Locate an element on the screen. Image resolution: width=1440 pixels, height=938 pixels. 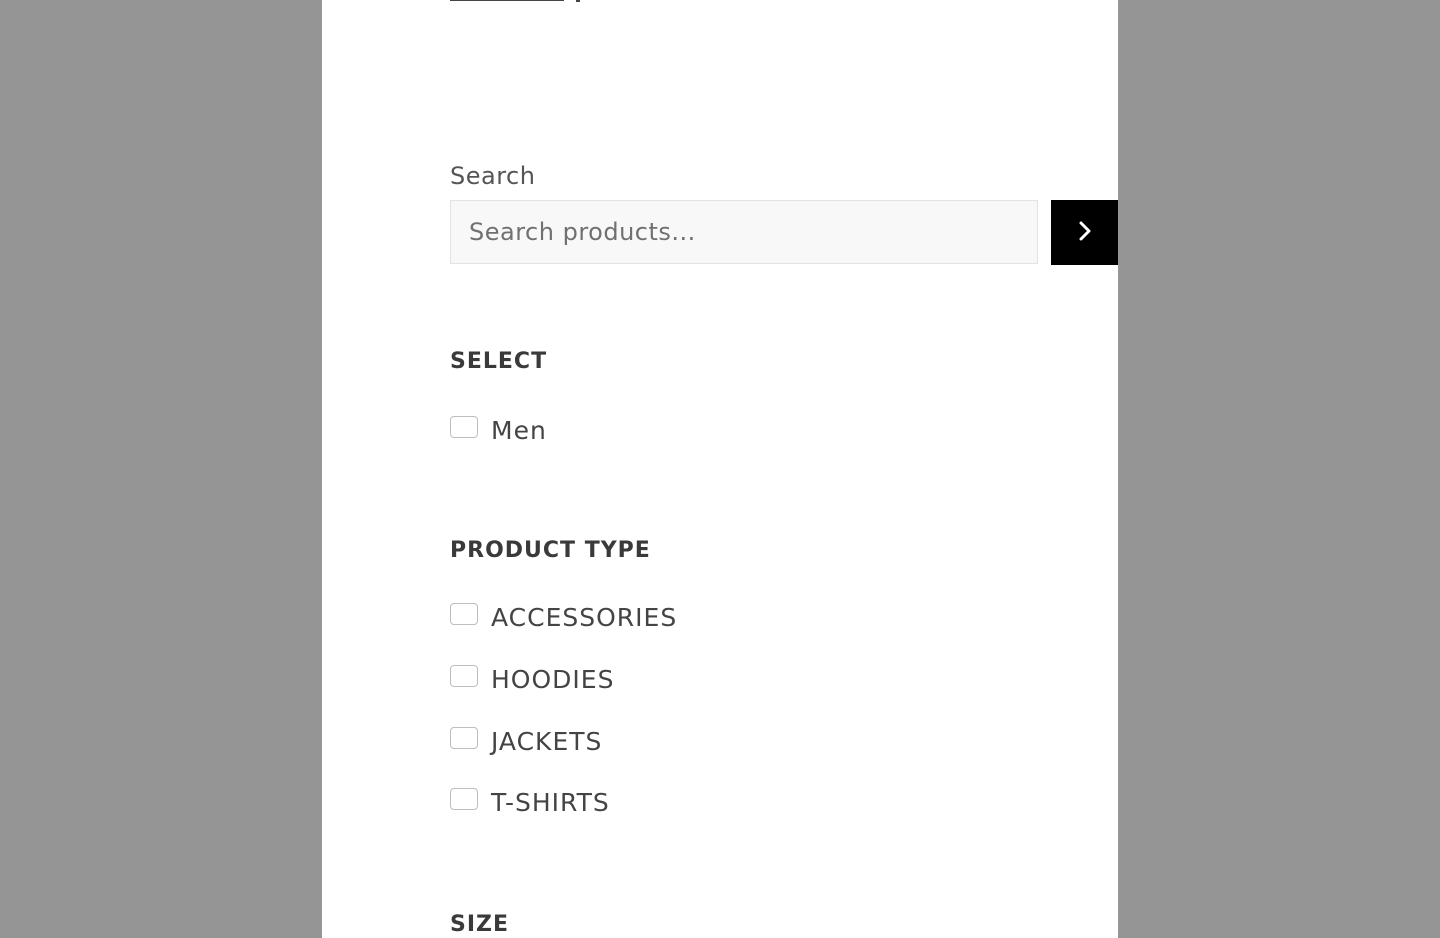
chevron-right-icon is located at coordinates (1085, 232).